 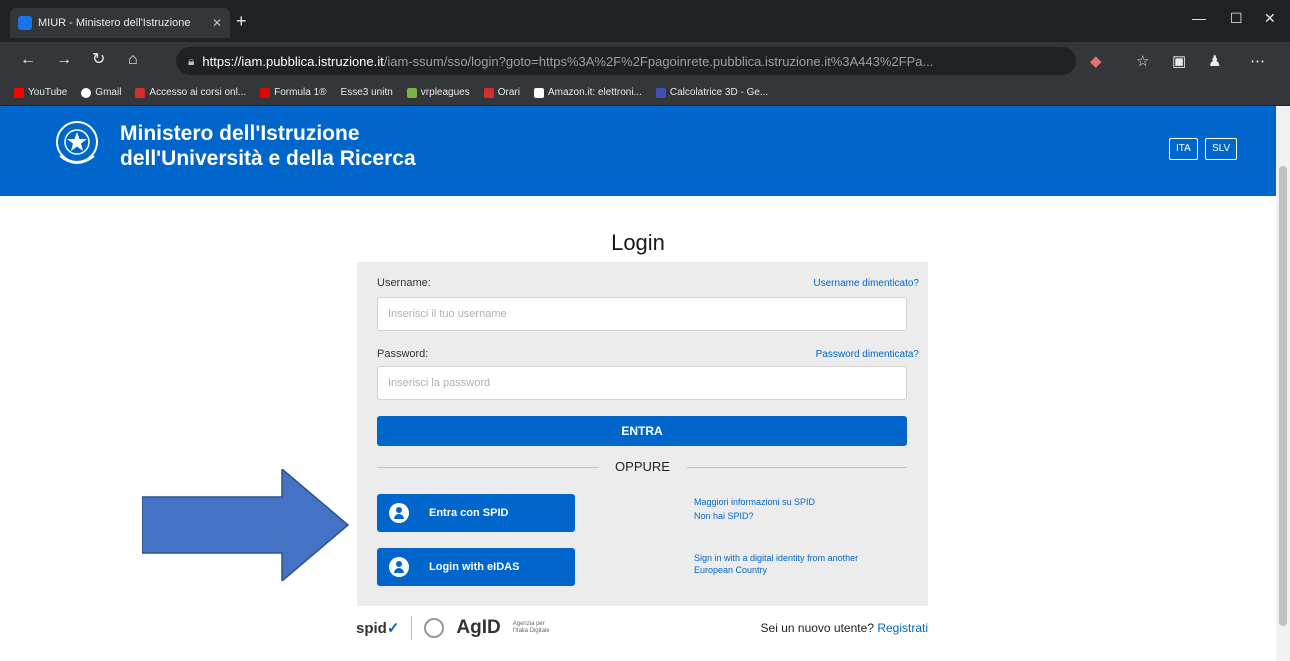 What do you see at coordinates (642, 383) in the screenshot?
I see `password-field` at bounding box center [642, 383].